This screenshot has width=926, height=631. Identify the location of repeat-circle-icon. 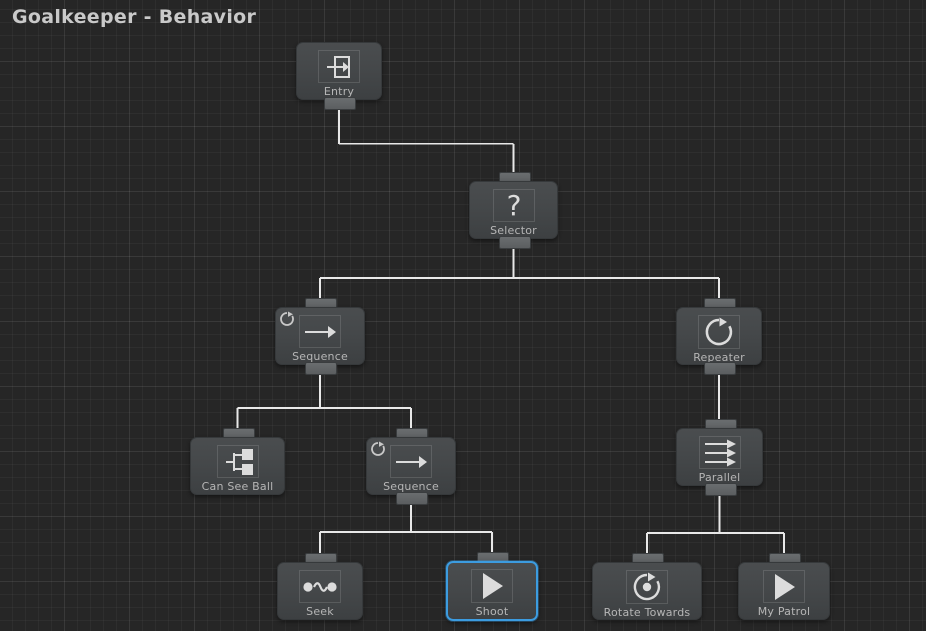
(719, 332).